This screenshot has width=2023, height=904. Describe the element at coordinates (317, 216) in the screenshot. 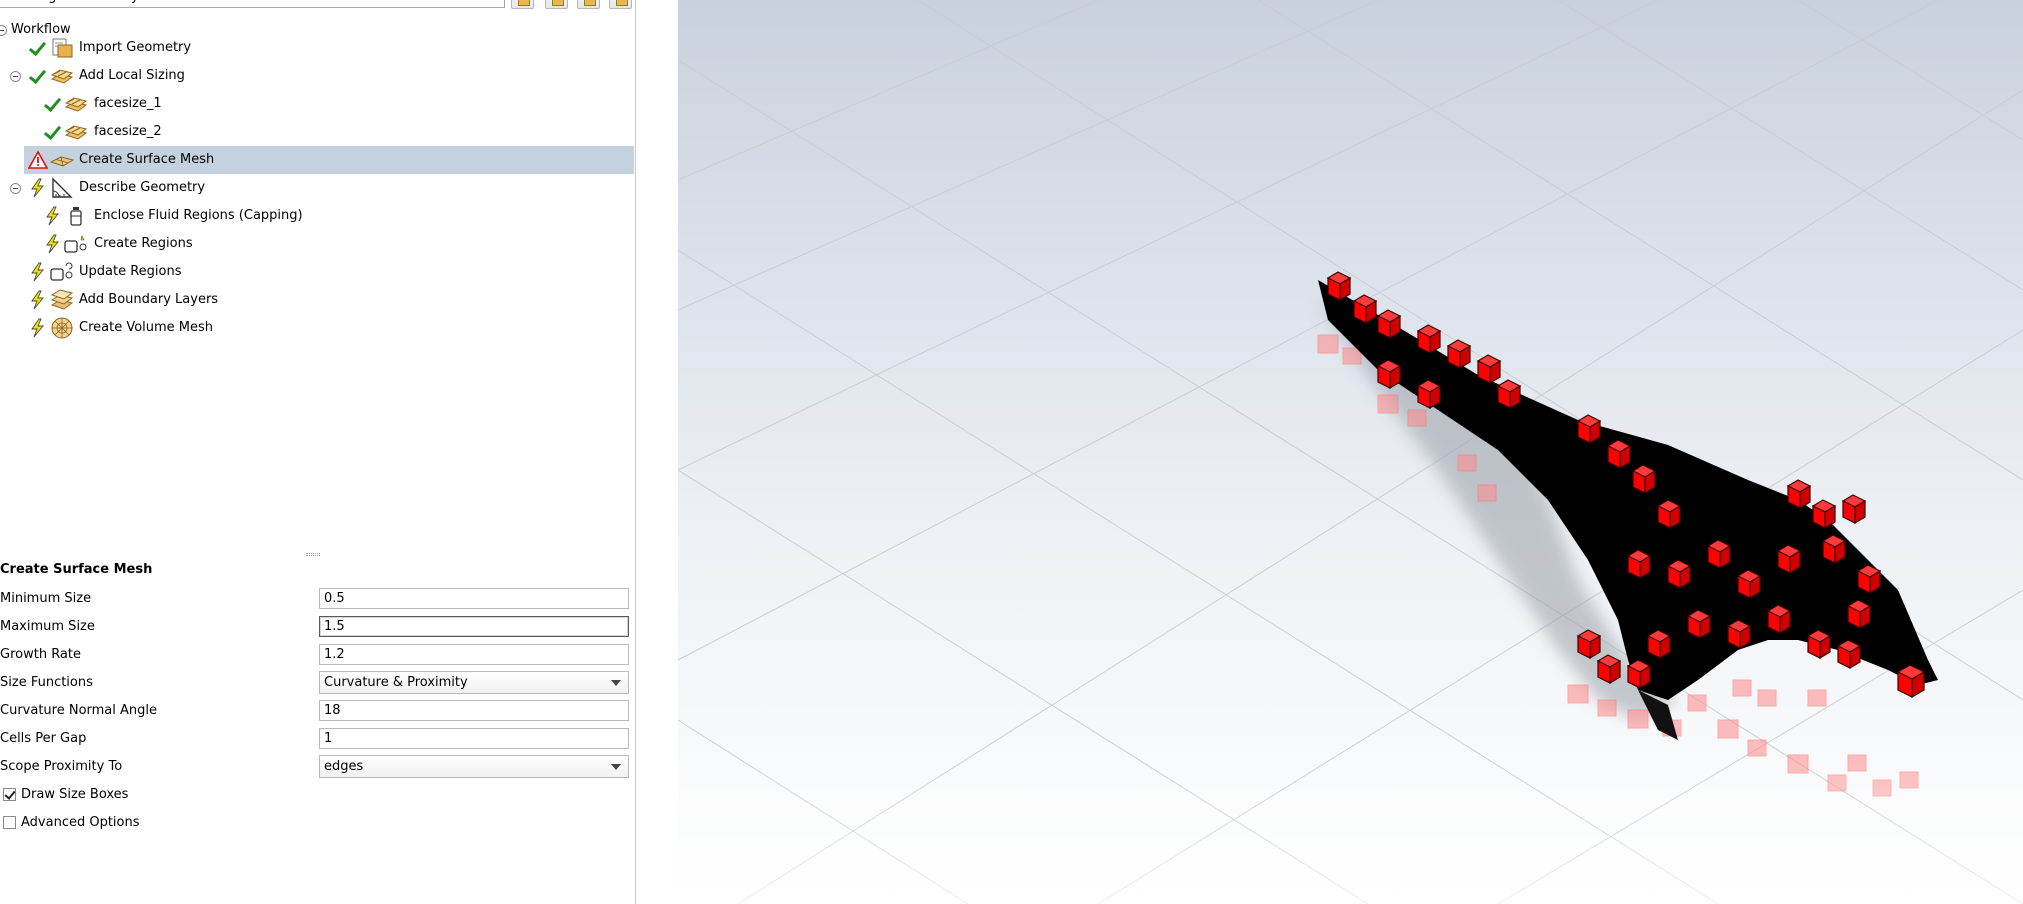

I see `task-enclose-fluid-regions: Enclose Fluid Regions (Capping)` at that location.